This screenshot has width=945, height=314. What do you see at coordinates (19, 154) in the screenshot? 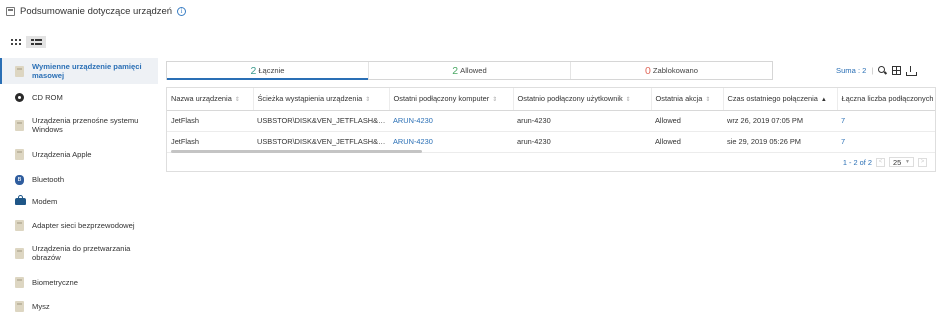
I see `apple-device-icon` at bounding box center [19, 154].